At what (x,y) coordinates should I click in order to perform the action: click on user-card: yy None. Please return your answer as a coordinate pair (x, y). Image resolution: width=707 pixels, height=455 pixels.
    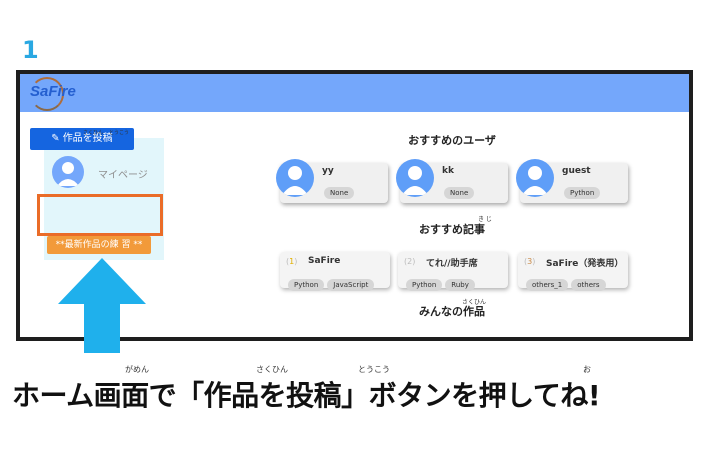
    Looking at the image, I should click on (332, 181).